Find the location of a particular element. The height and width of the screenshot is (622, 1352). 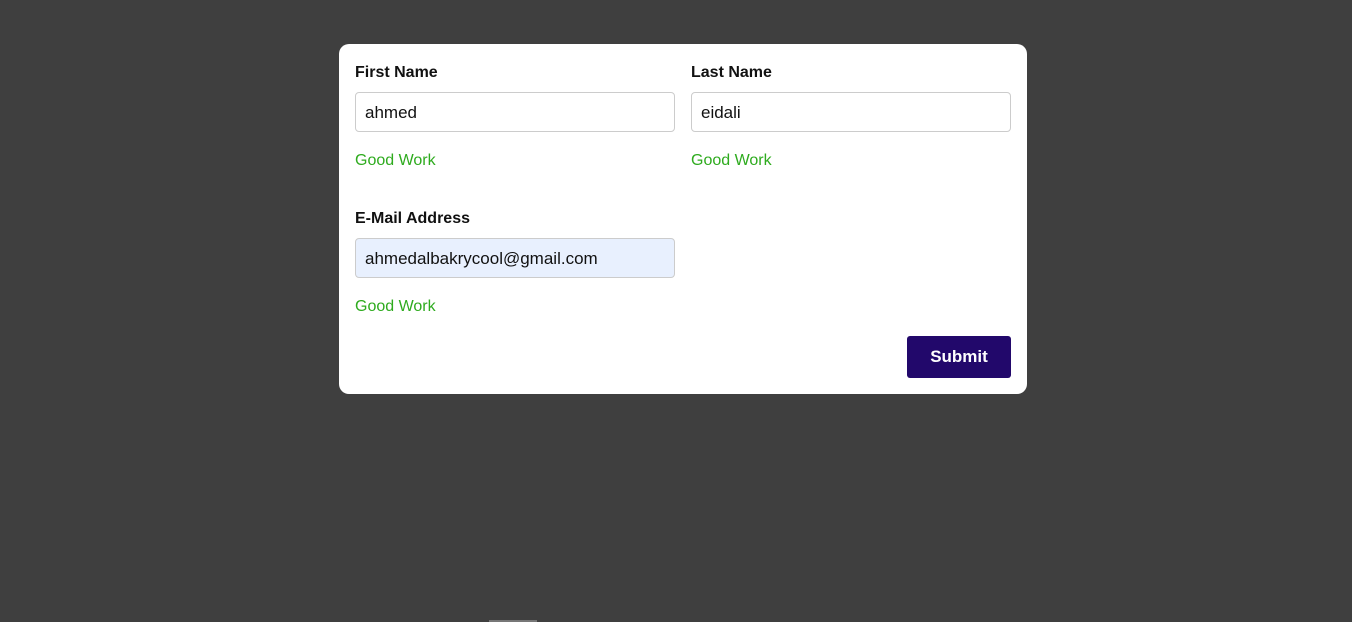

email-input: ahmedalbakrycool@gmail.com is located at coordinates (515, 258).